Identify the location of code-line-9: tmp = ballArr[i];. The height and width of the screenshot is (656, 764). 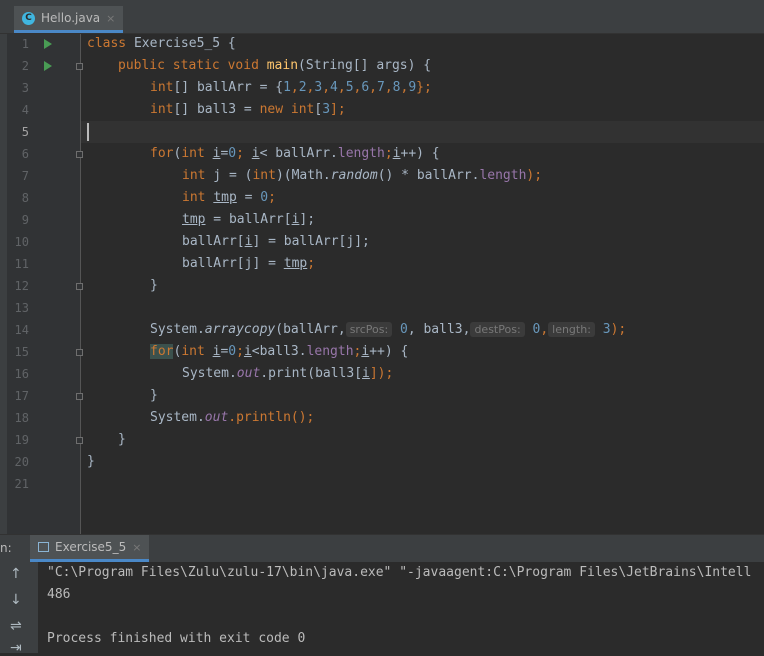
(248, 220).